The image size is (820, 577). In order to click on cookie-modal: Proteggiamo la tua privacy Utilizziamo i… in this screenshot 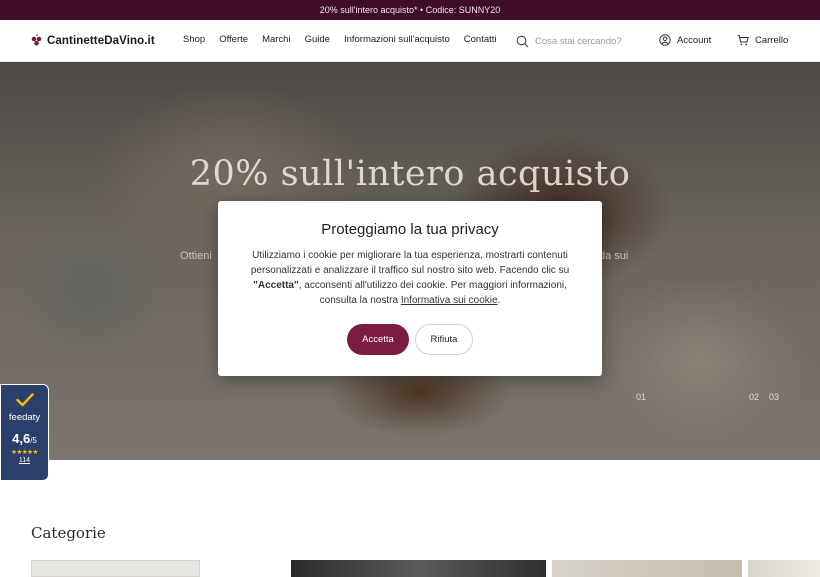, I will do `click(410, 288)`.